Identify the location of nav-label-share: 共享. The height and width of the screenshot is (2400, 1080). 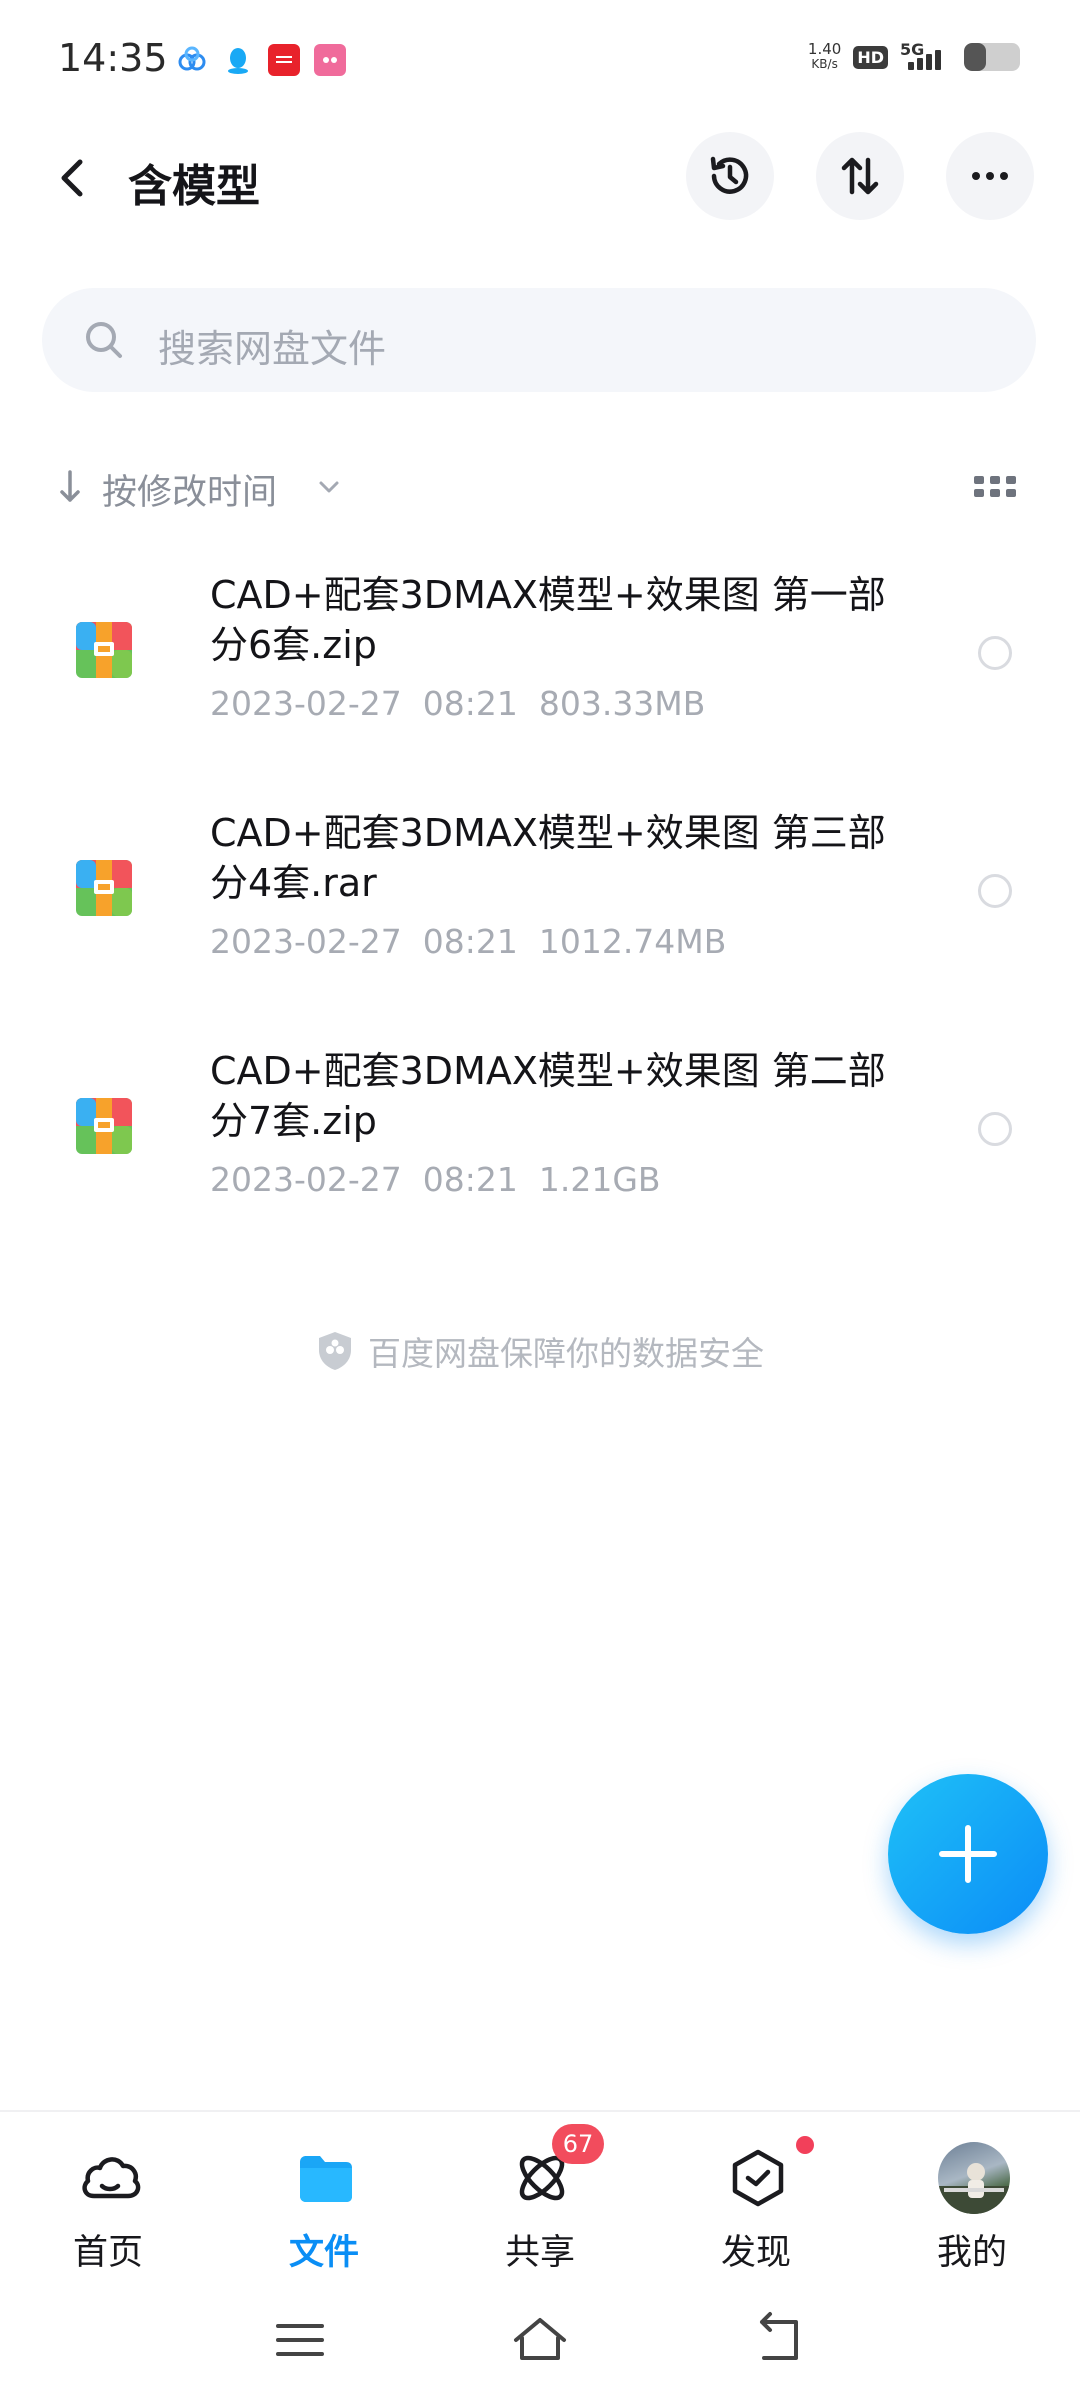
(539, 2253).